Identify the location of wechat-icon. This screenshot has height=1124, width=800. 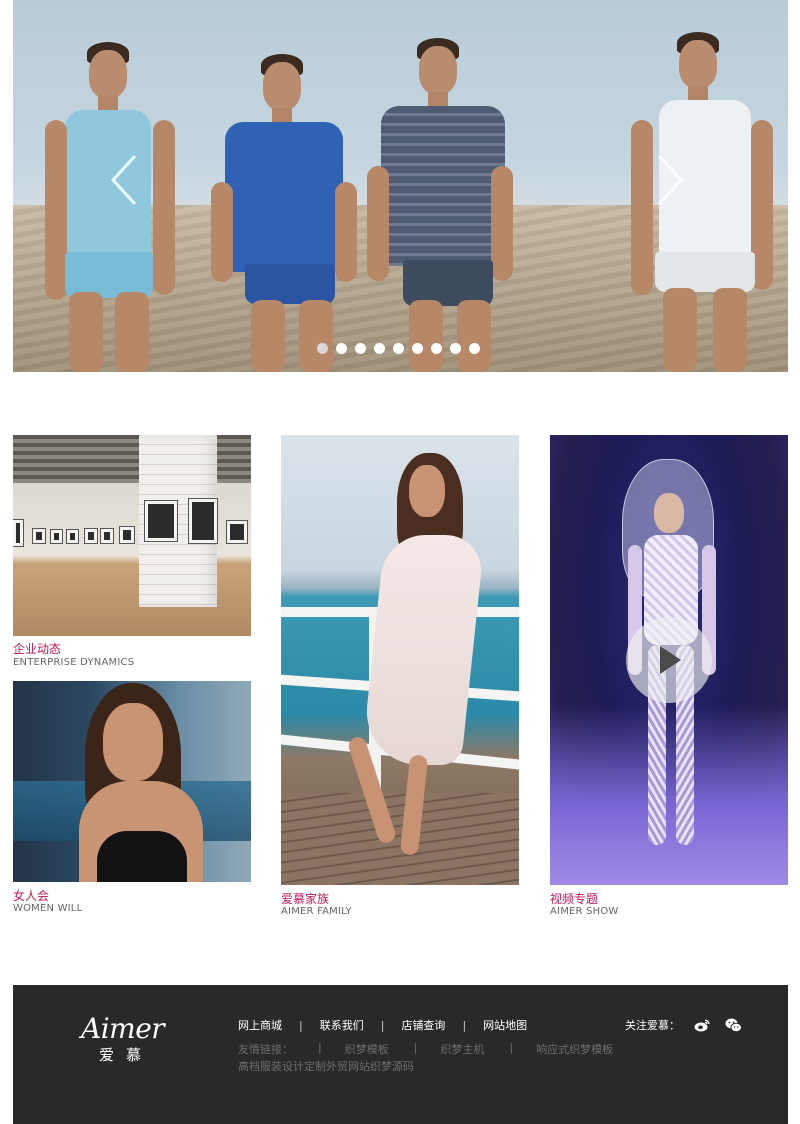
(733, 1025).